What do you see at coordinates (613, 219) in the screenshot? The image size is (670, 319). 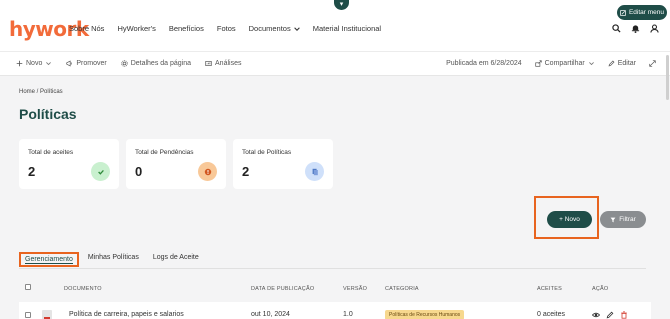 I see `filter-icon` at bounding box center [613, 219].